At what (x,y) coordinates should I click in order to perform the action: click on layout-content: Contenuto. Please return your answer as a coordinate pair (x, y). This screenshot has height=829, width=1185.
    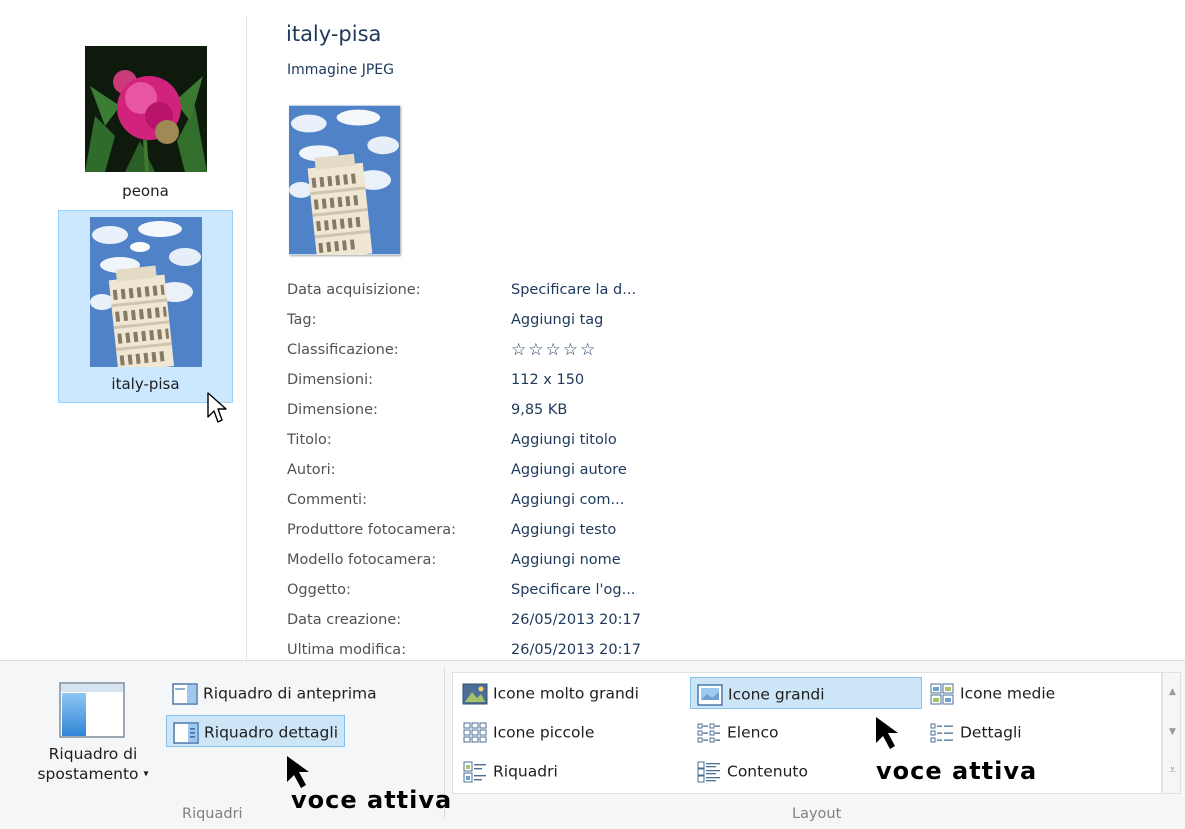
    Looking at the image, I should click on (752, 771).